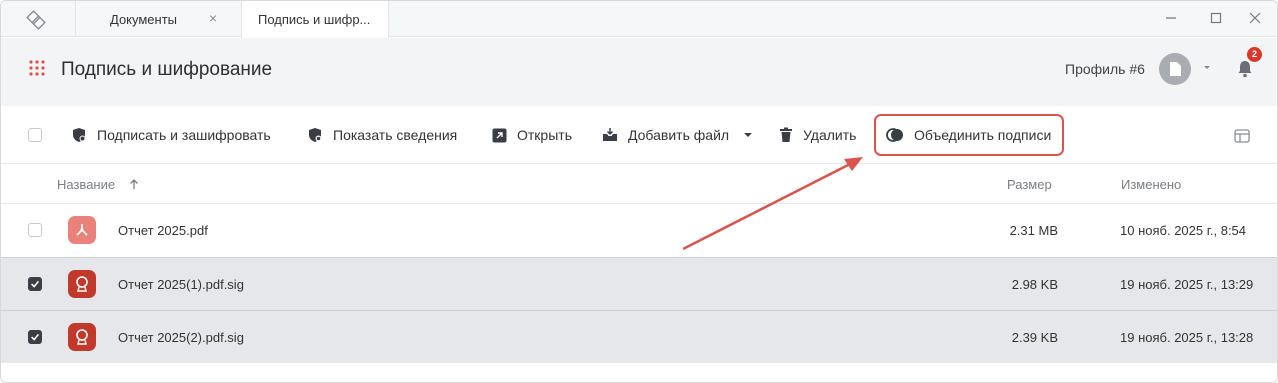 This screenshot has width=1278, height=383. I want to click on file-name: Отчет 2025.pdf, so click(163, 230).